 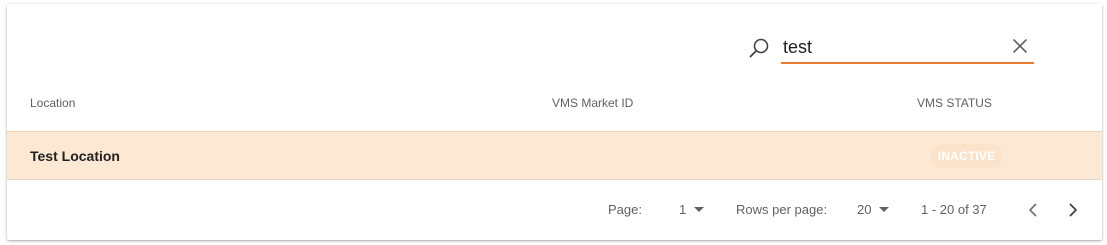 I want to click on page-select: 1, so click(x=694, y=210).